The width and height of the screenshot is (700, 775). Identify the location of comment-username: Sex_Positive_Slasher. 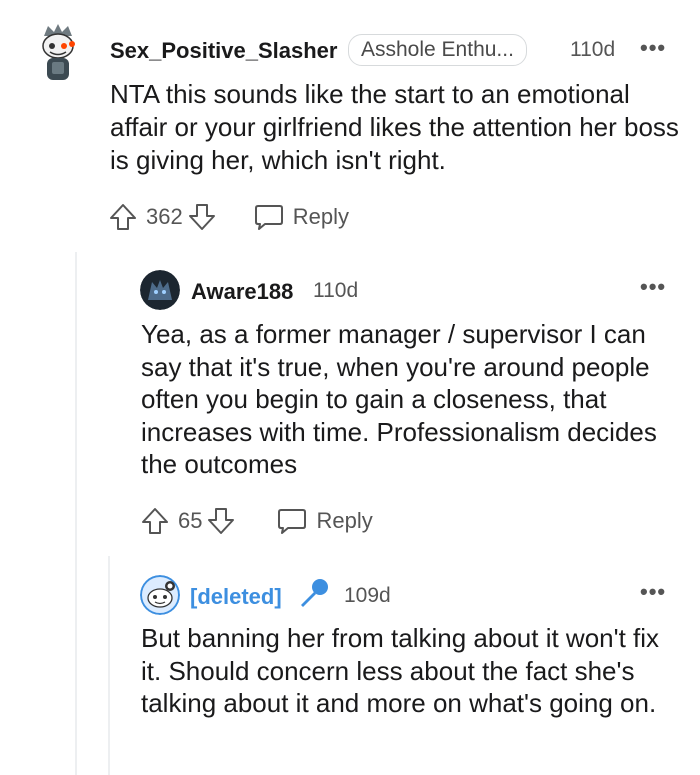
(223, 51).